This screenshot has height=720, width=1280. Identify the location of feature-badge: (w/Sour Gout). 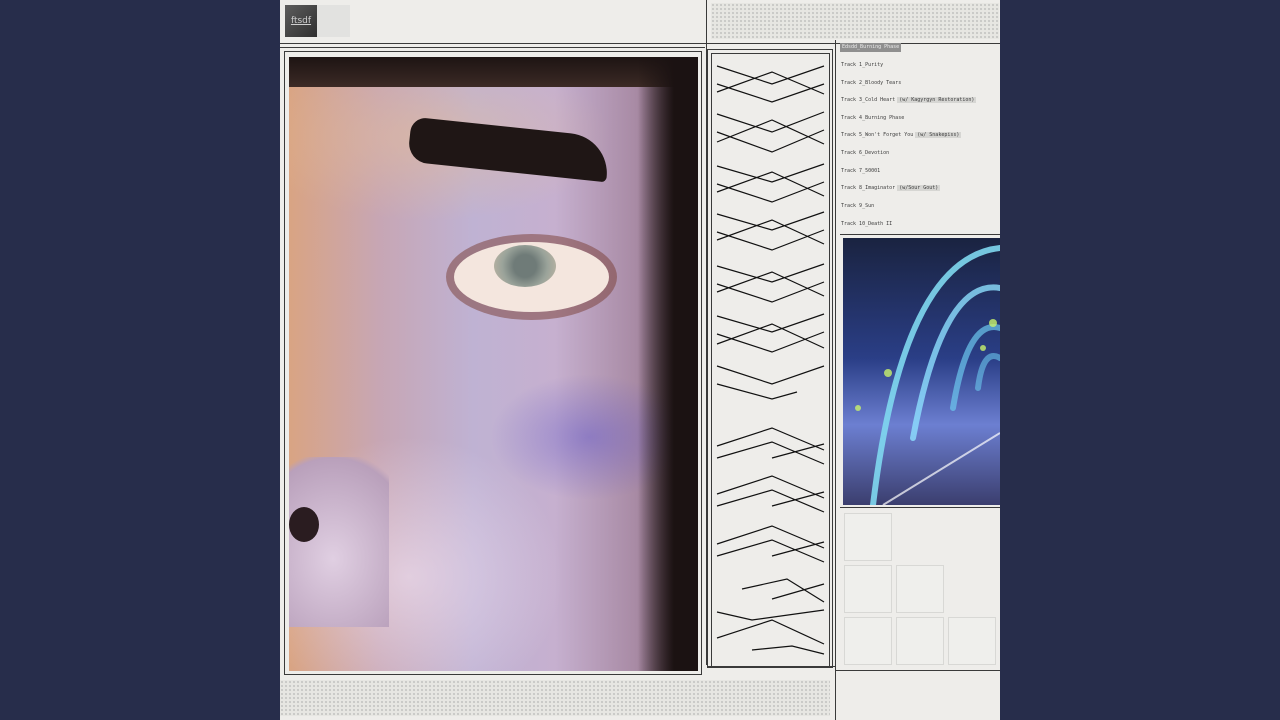
(919, 188).